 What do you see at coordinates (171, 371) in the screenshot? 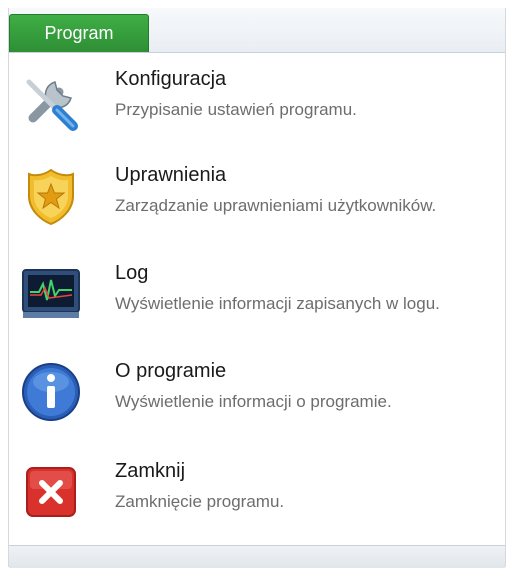
I see `menu-item-title: O programie` at bounding box center [171, 371].